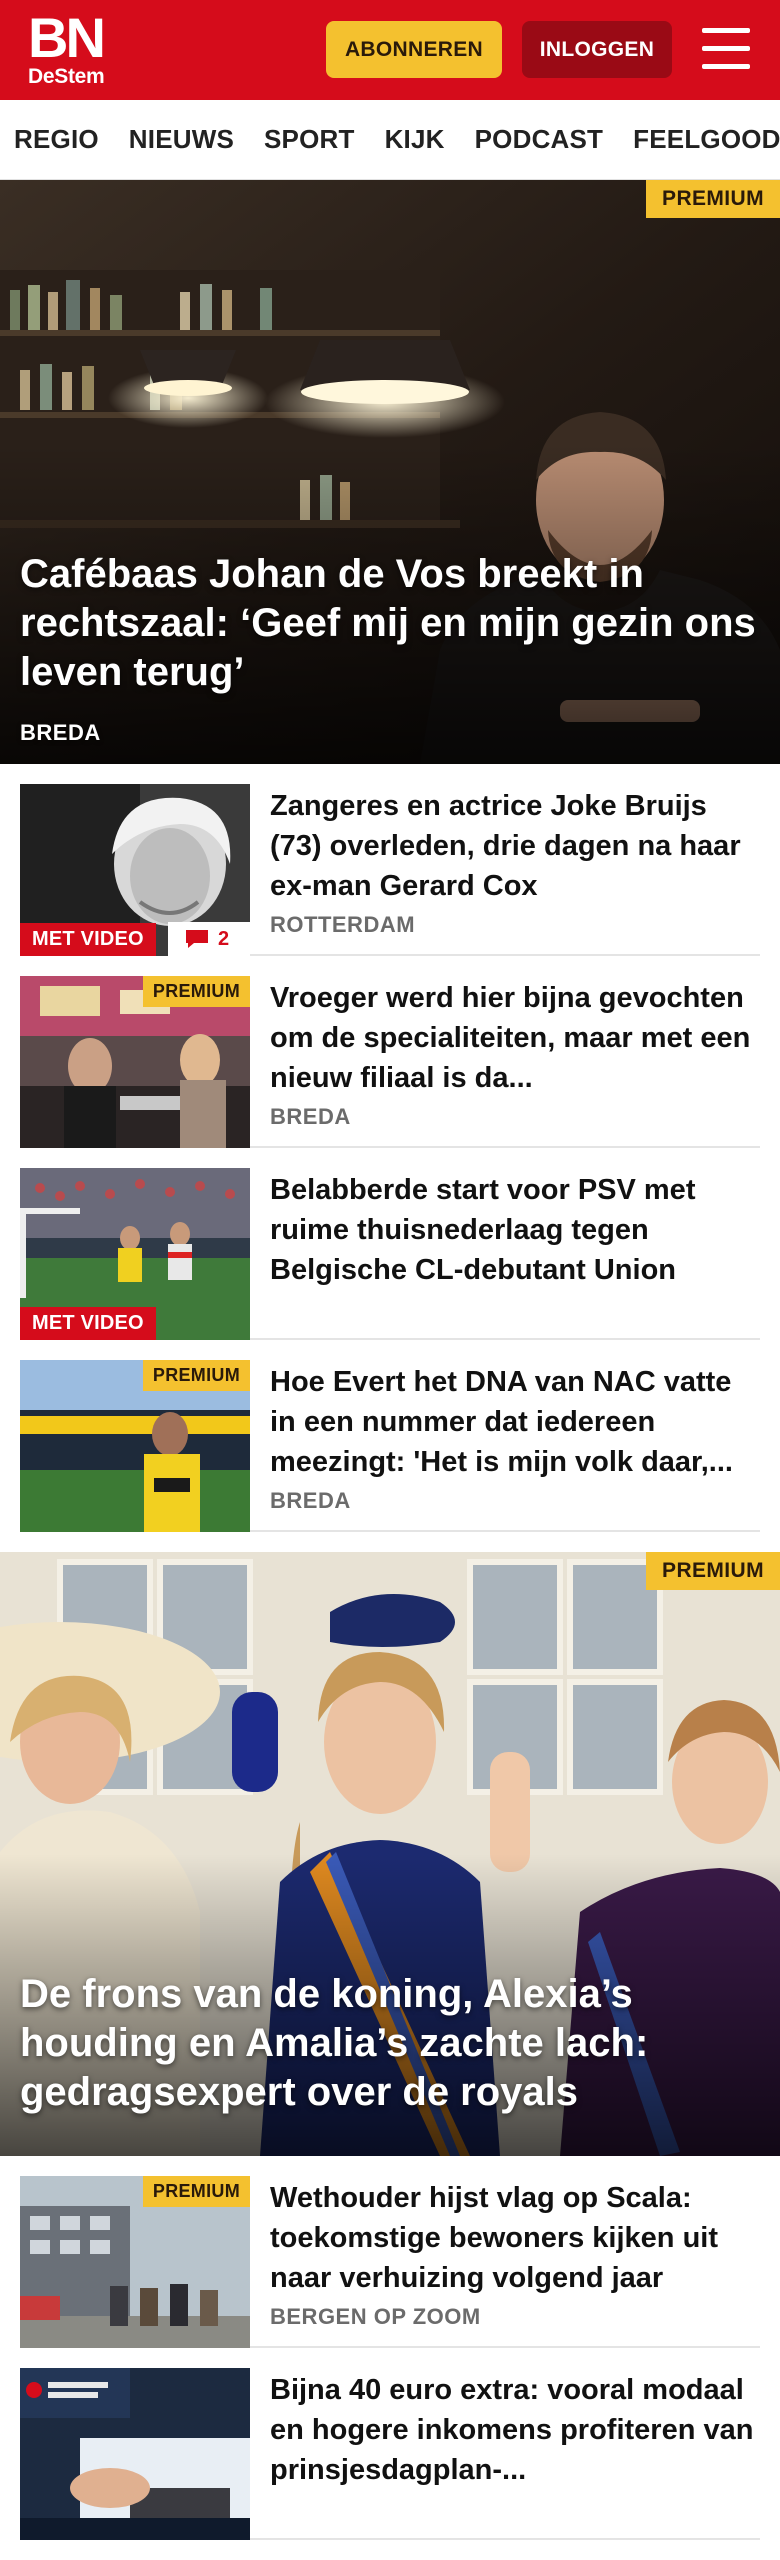 The height and width of the screenshot is (2560, 780). I want to click on article-thumbnail, so click(135, 2454).